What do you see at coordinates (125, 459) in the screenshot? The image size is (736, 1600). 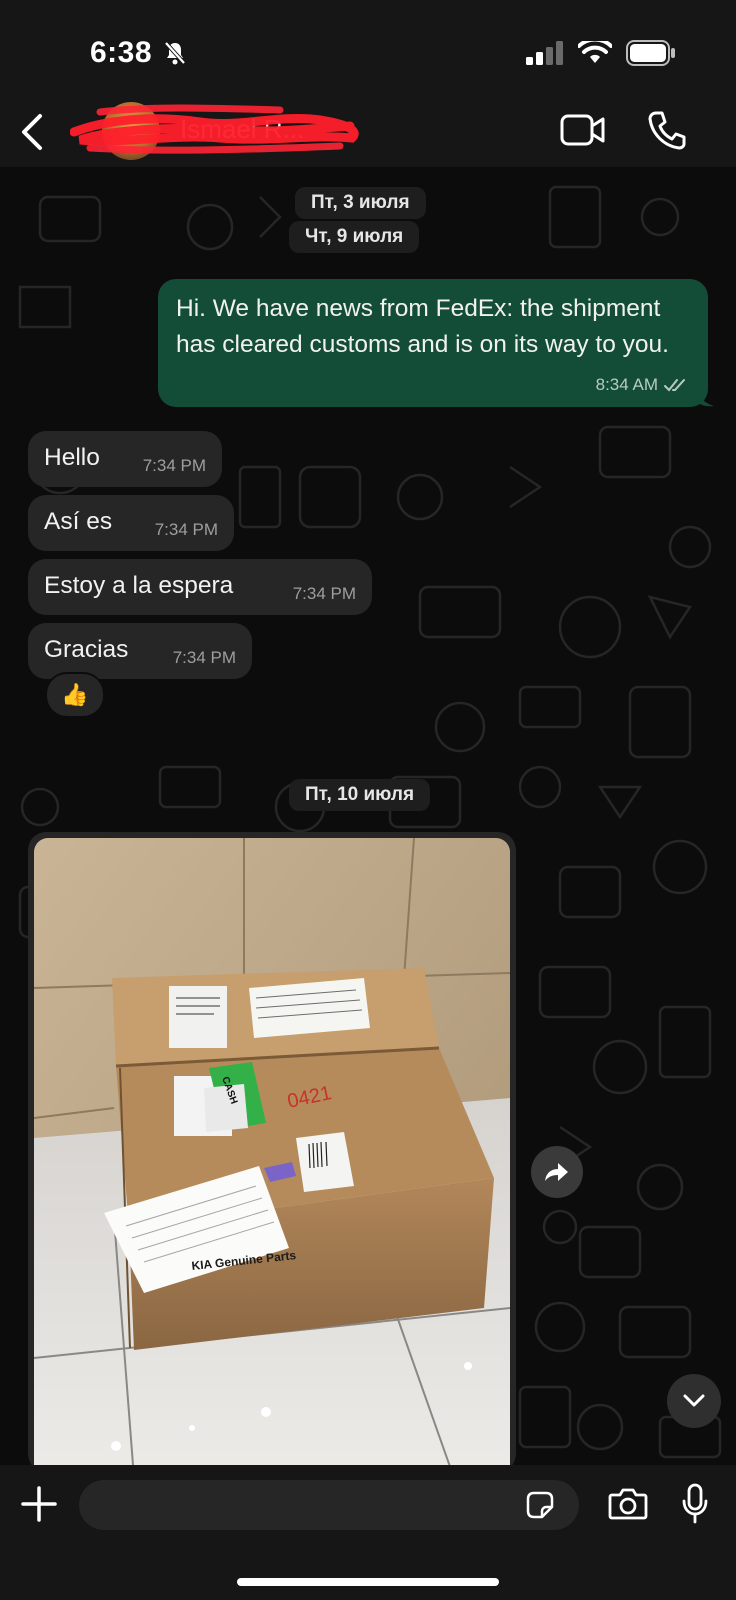 I see `incoming-message: Hello 7:34 PM` at bounding box center [125, 459].